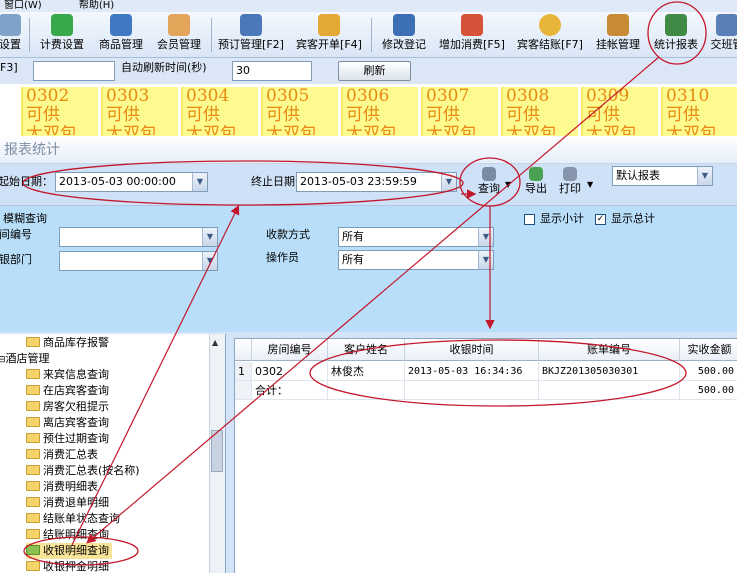 Image resolution: width=737 pixels, height=573 pixels. What do you see at coordinates (609, 371) in the screenshot?
I see `cell-bill: BKJZ201305030301` at bounding box center [609, 371].